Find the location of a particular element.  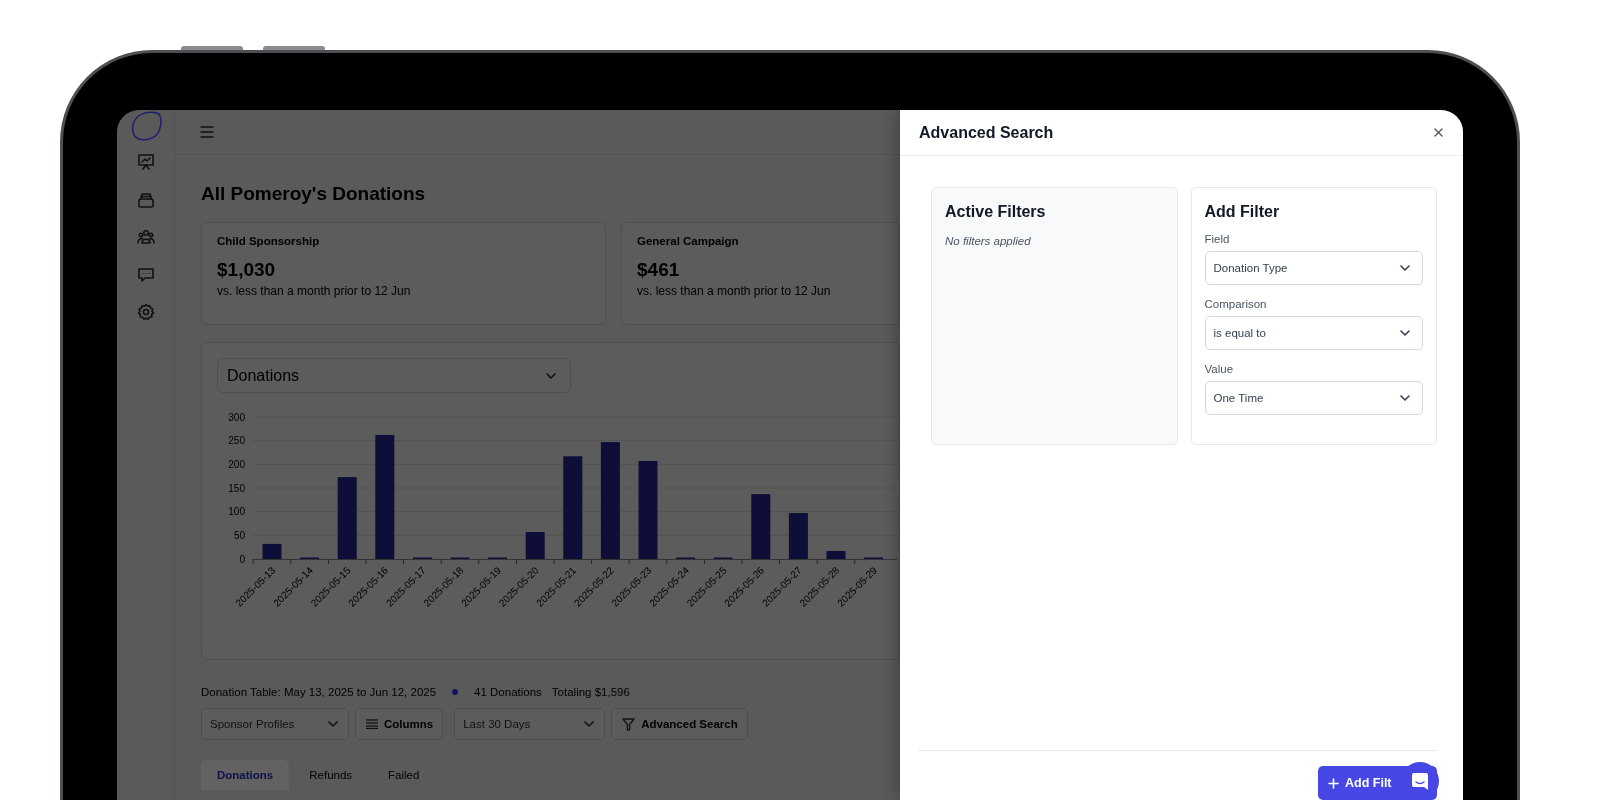

list-icon is located at coordinates (372, 724).